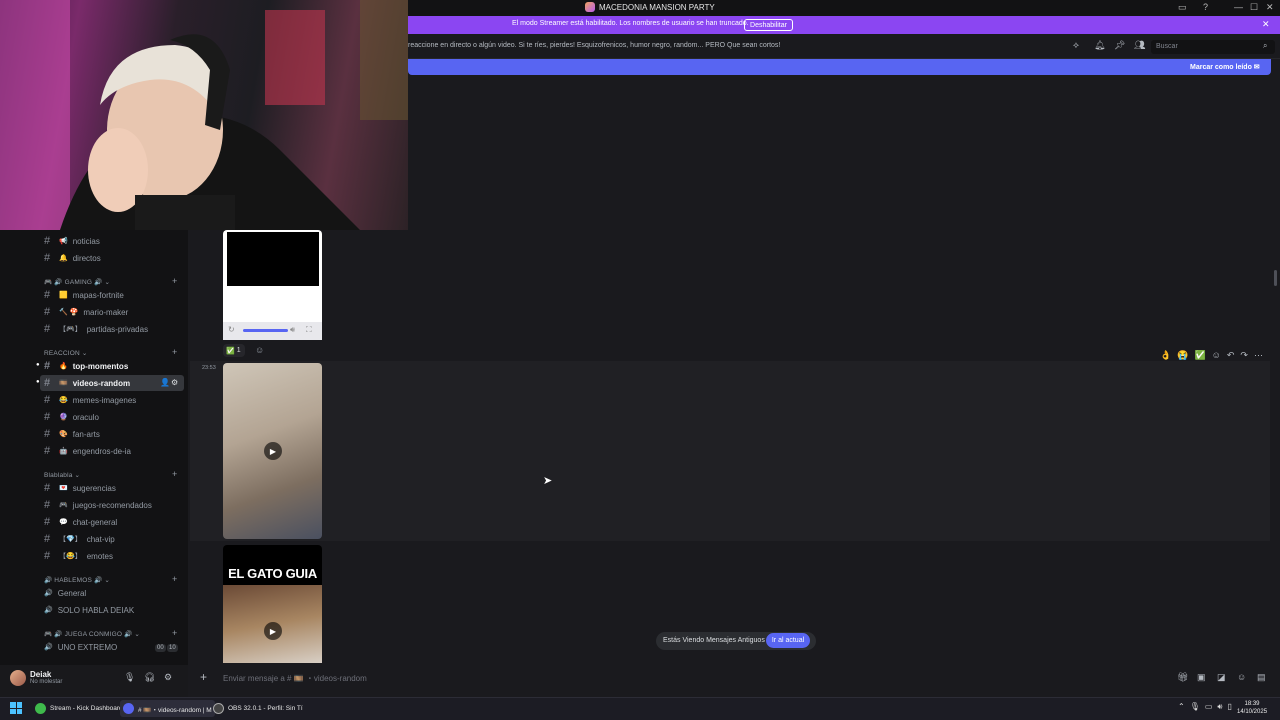 This screenshot has height=720, width=1280. Describe the element at coordinates (65, 593) in the screenshot. I see `sidebar-item-general-voice: 🔊 General` at that location.